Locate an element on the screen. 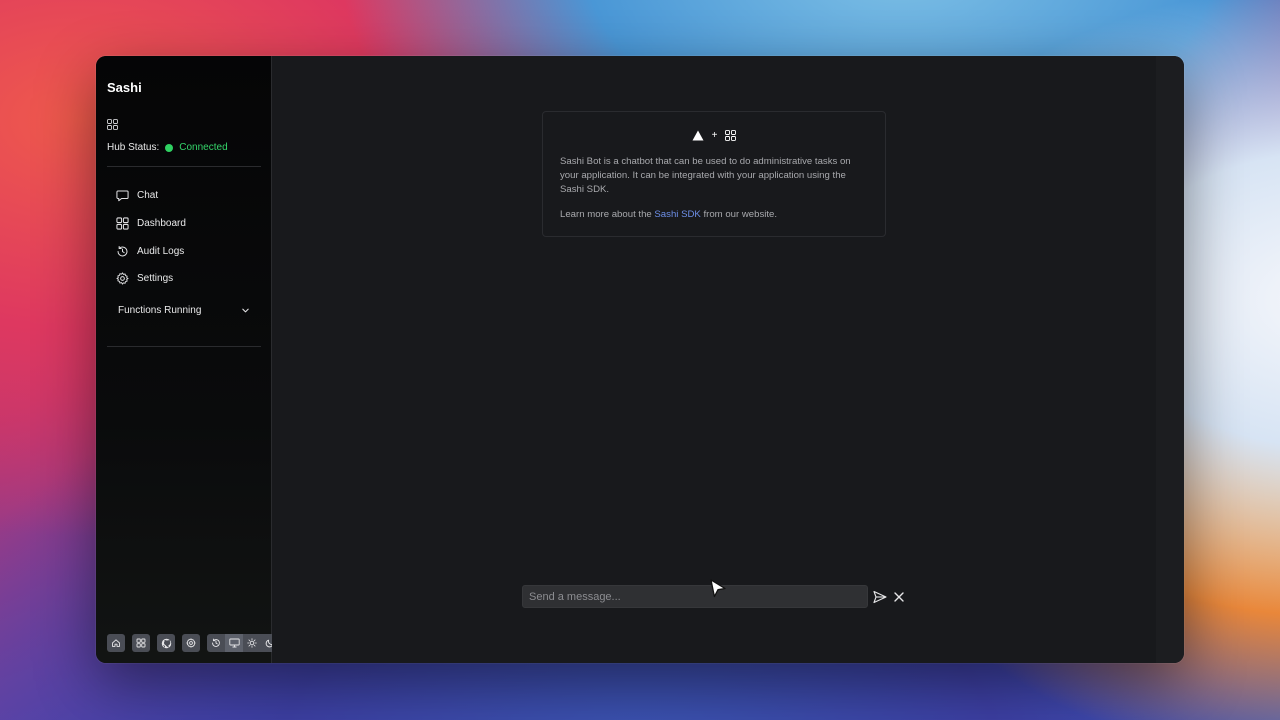 Image resolution: width=1280 pixels, height=720 pixels. learn-more-suffix: from our website. is located at coordinates (739, 214).